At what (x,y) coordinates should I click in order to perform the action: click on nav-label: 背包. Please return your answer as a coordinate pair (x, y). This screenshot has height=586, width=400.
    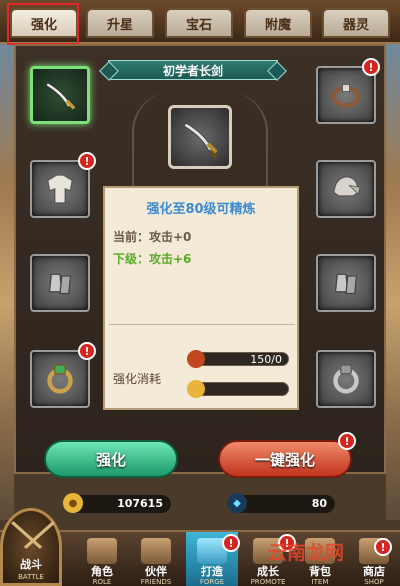
    Looking at the image, I should click on (320, 571).